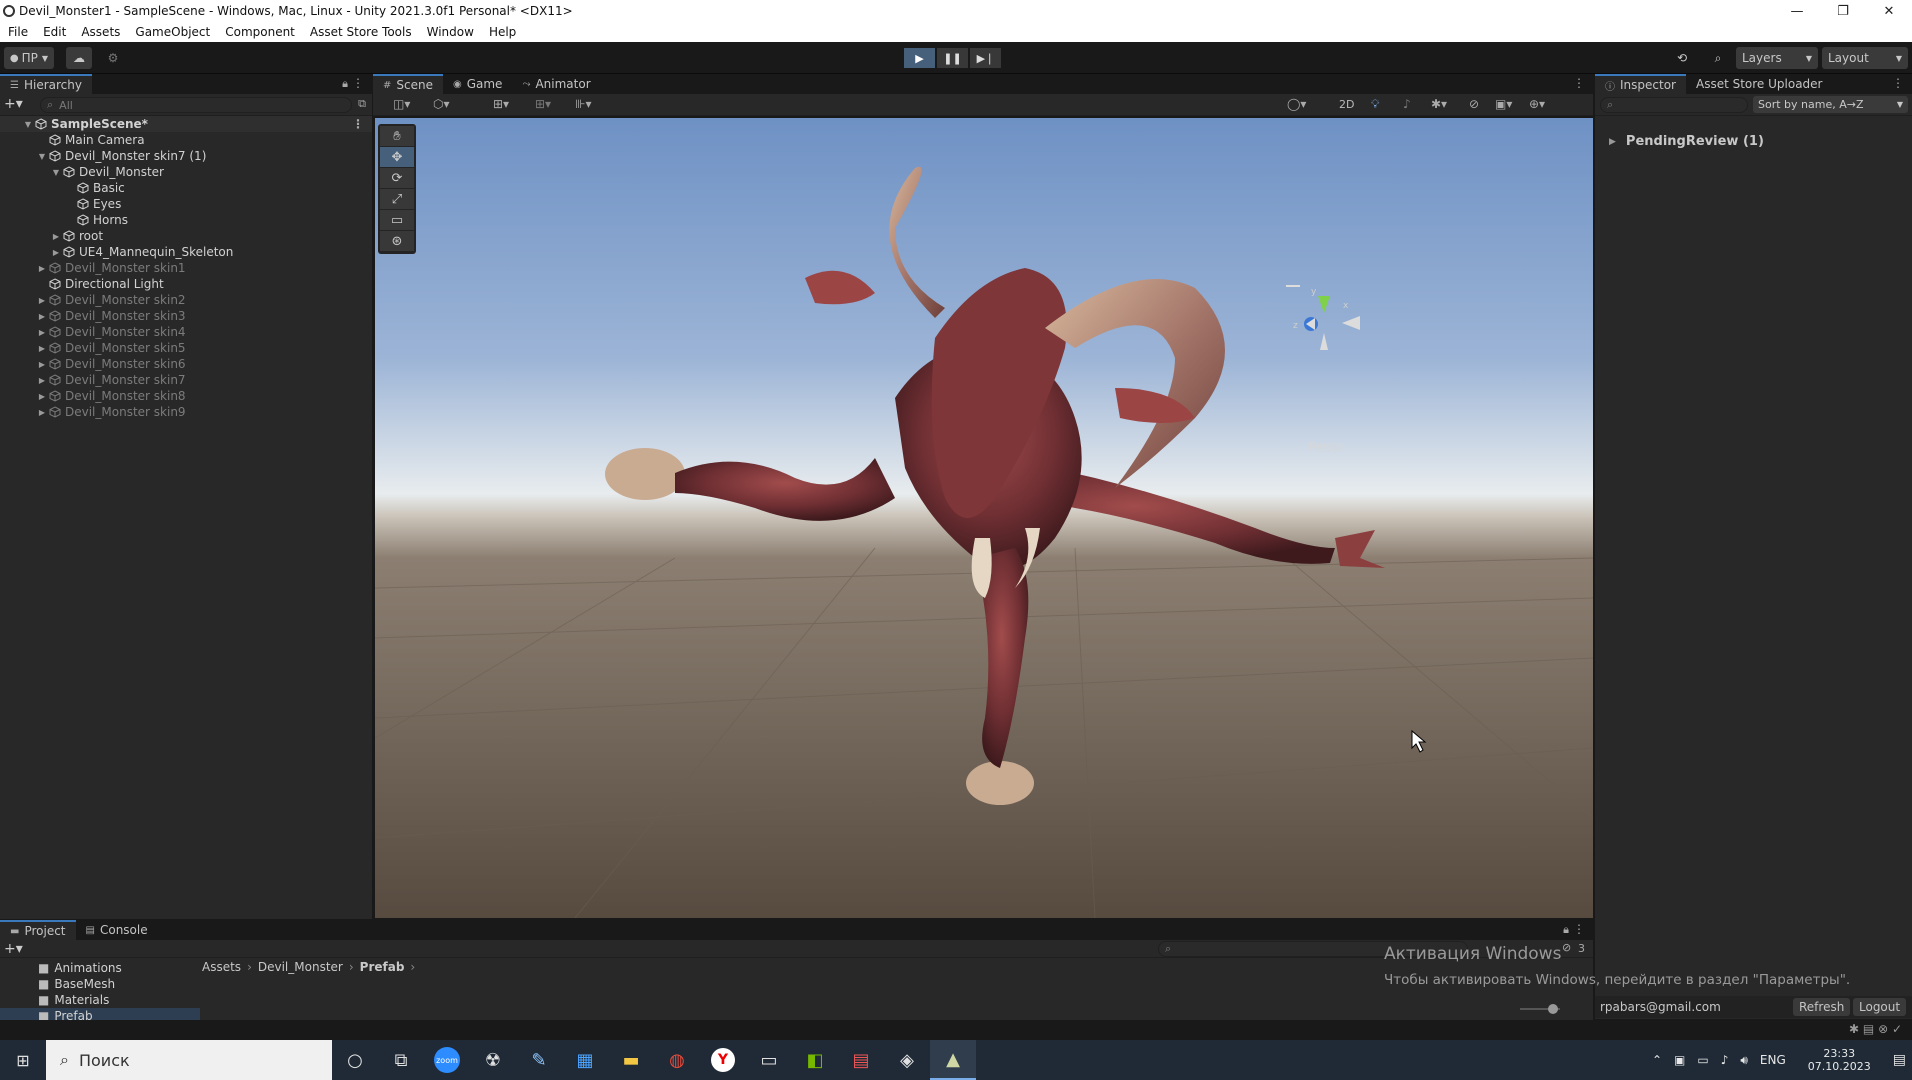 The image size is (1912, 1080). Describe the element at coordinates (1759, 84) in the screenshot. I see `tab-asset-store-uploader: Asset Store Uploader` at that location.